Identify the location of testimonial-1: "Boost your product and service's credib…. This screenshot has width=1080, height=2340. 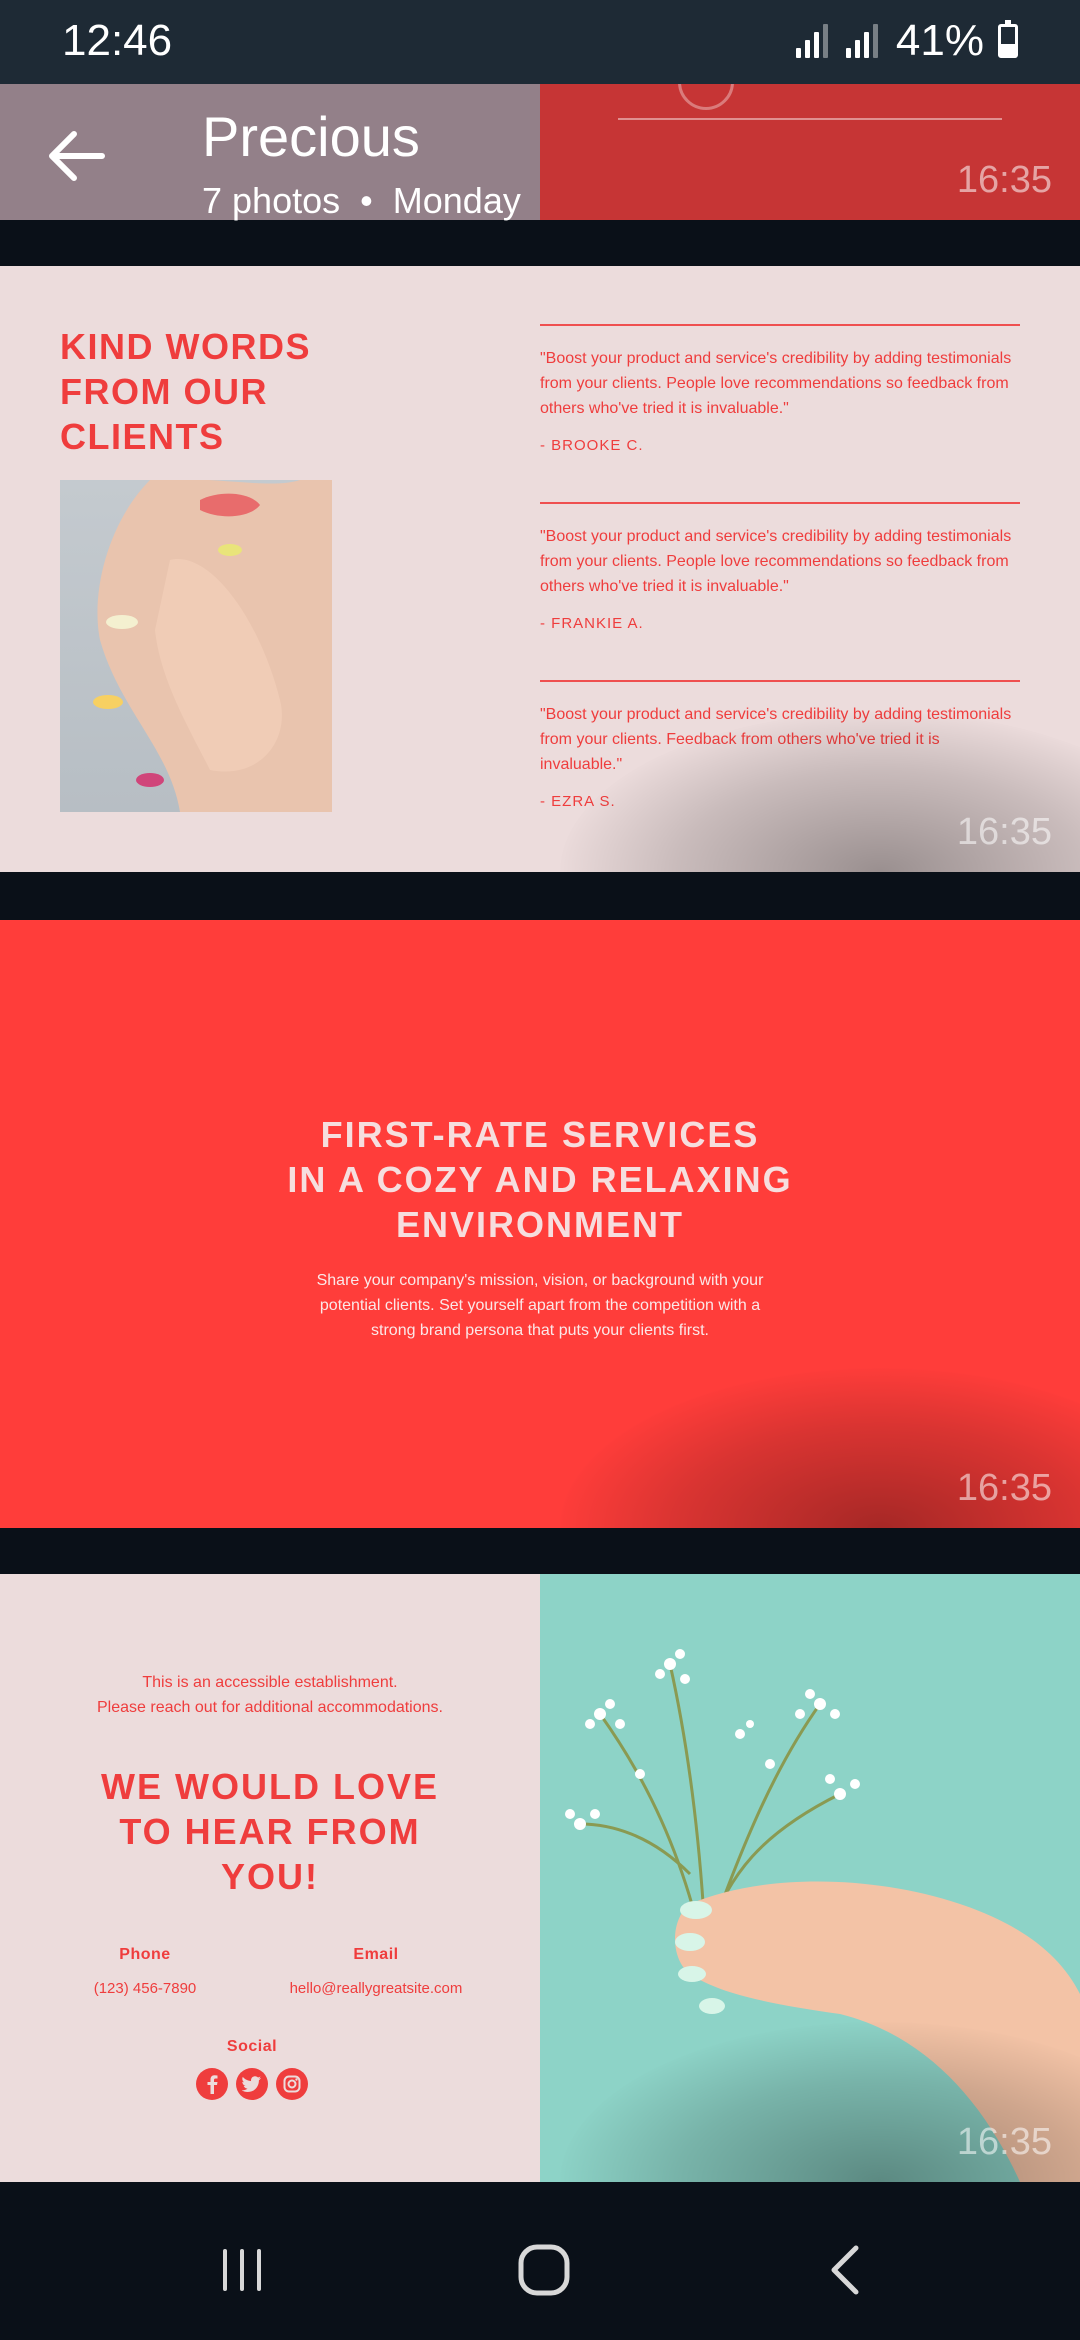
(780, 389).